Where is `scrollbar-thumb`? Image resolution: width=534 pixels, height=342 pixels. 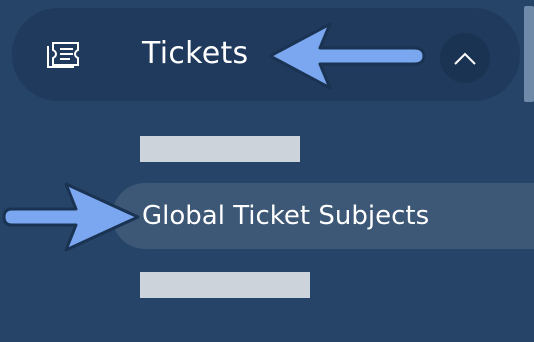 scrollbar-thumb is located at coordinates (529, 54).